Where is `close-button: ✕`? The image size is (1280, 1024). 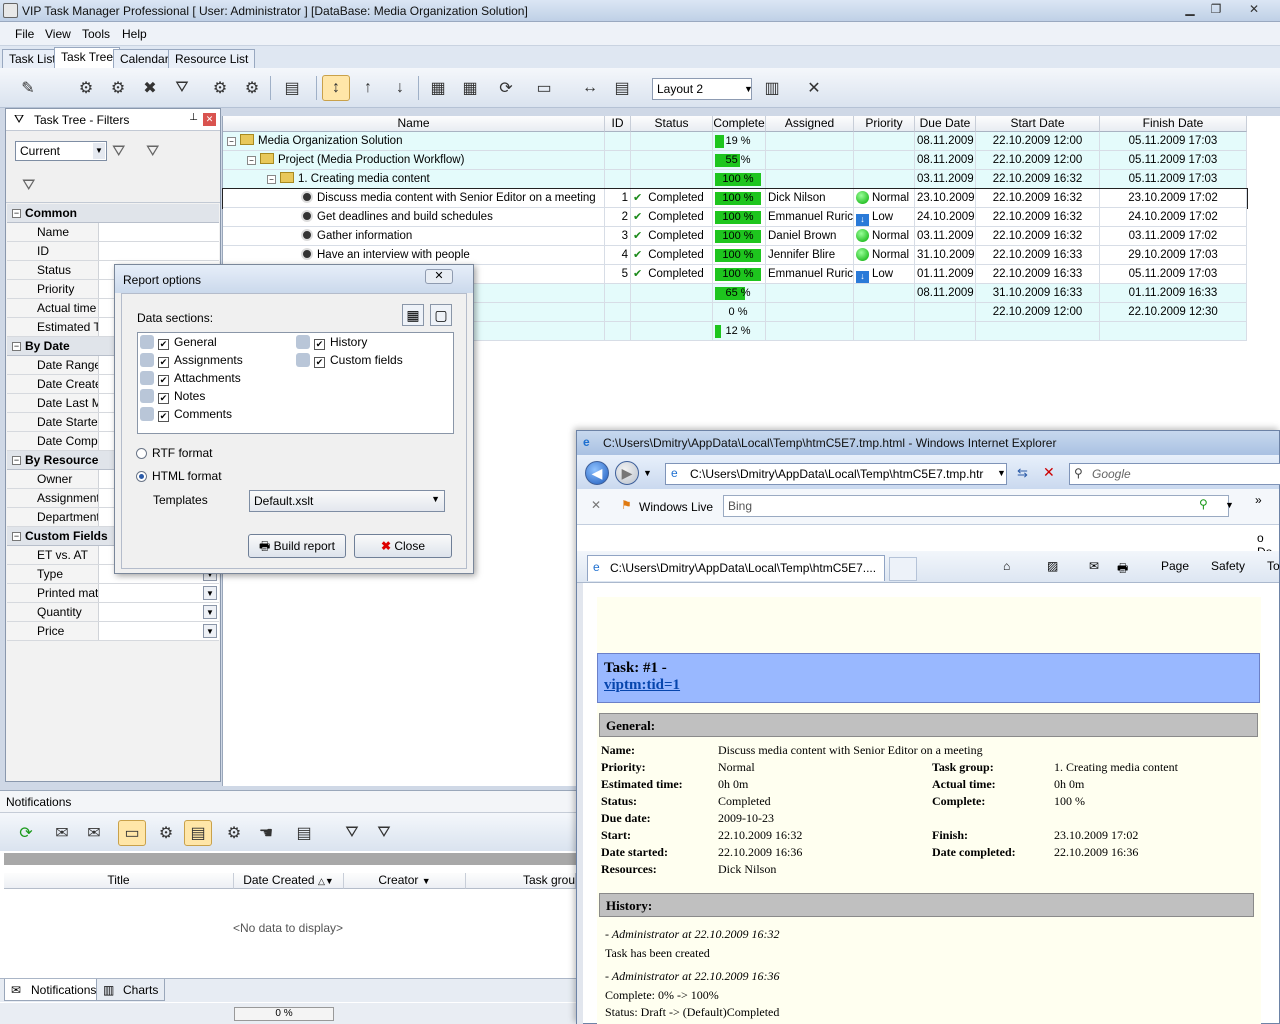
close-button: ✕ is located at coordinates (1254, 10).